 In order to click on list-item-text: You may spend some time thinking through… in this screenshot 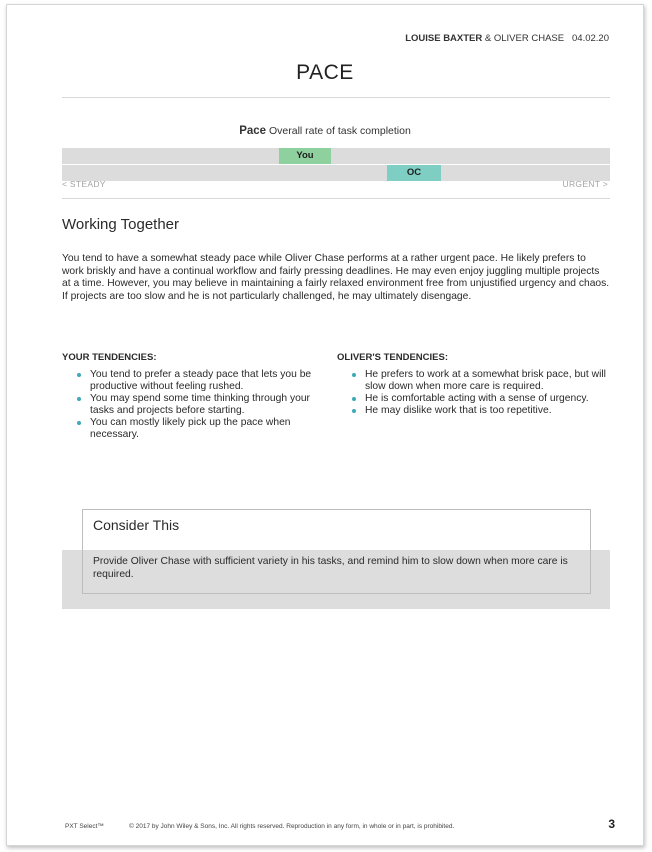, I will do `click(200, 404)`.